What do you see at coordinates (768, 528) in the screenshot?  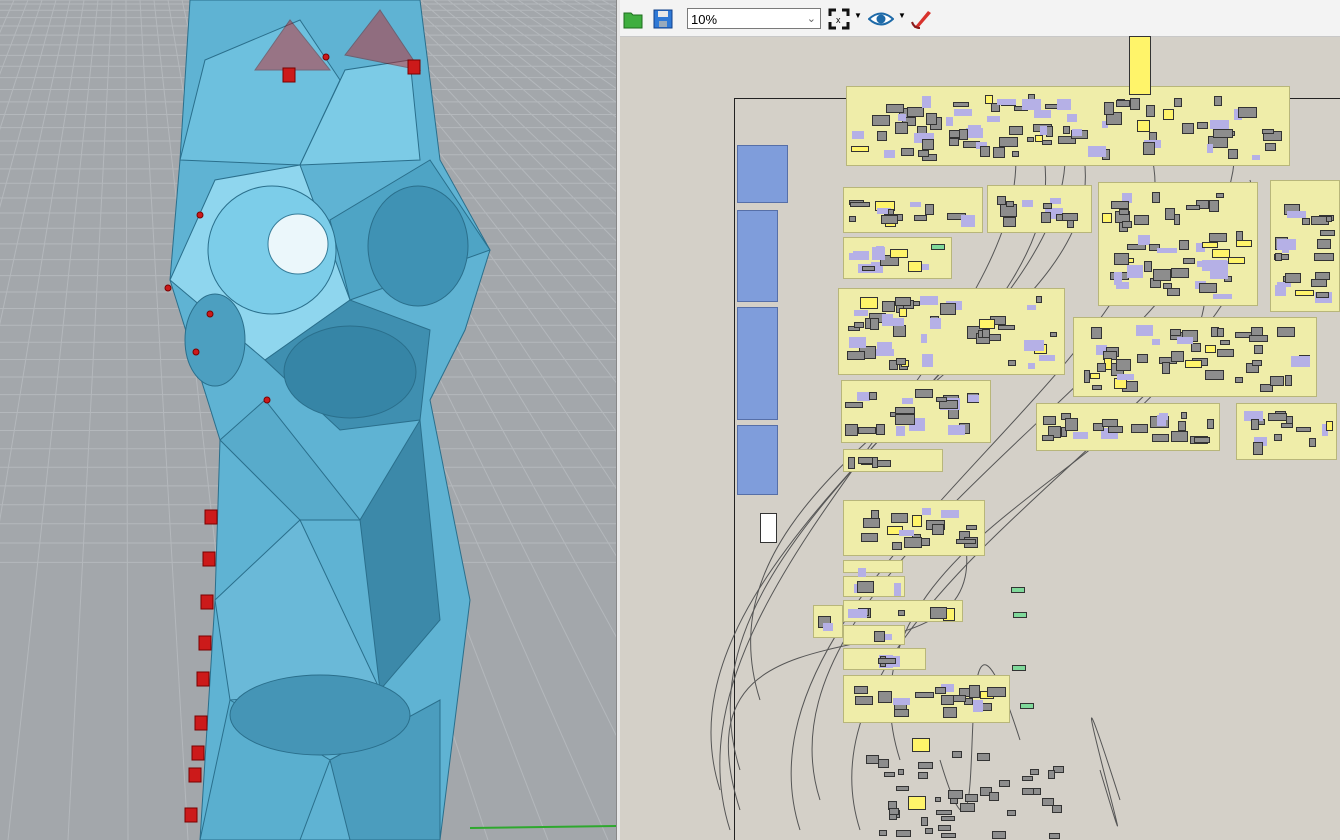 I see `panel-component` at bounding box center [768, 528].